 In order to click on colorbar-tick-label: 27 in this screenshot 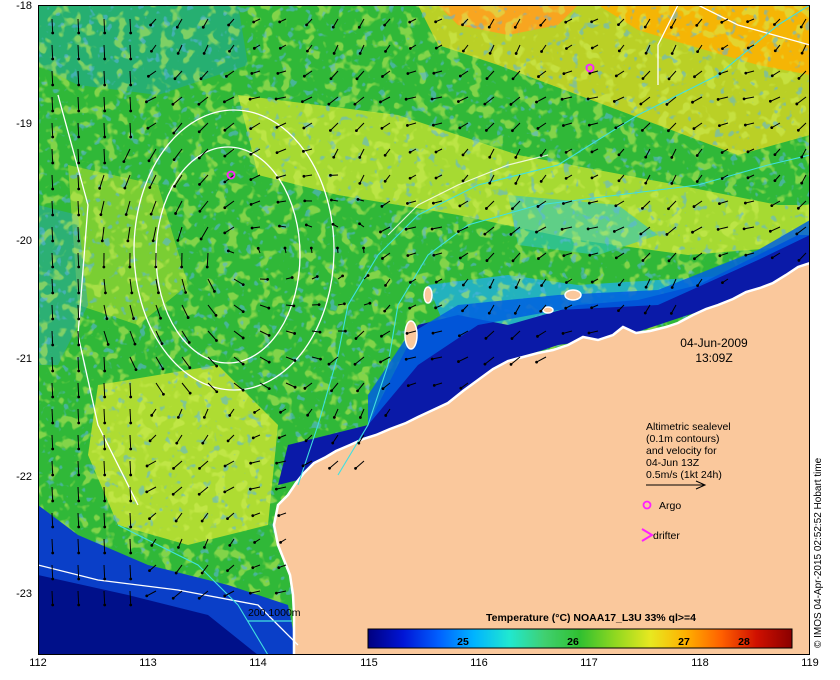, I will do `click(684, 642)`.